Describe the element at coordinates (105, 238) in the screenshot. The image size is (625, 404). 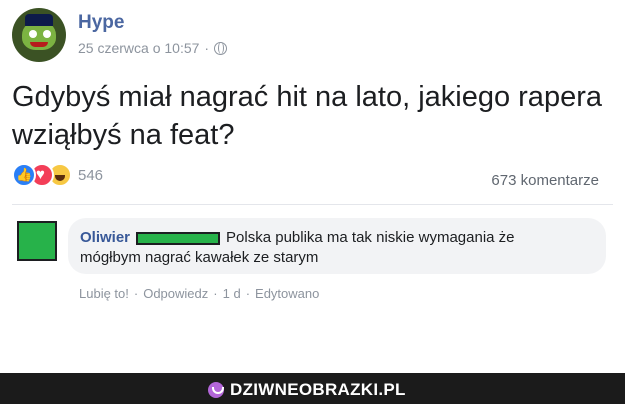
I see `comment-author-link: Oliwier` at that location.